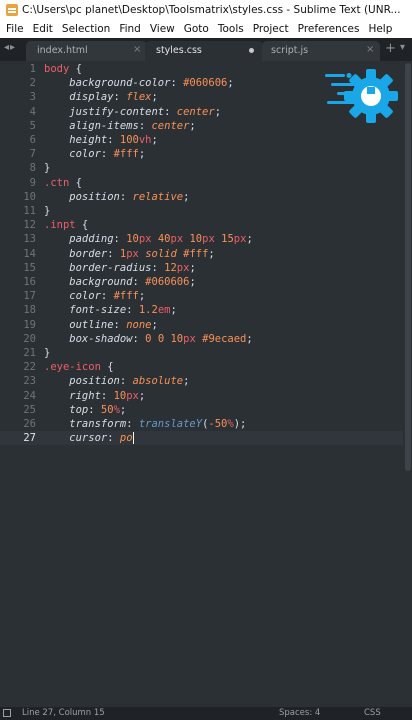 The image size is (412, 720). What do you see at coordinates (44, 29) in the screenshot?
I see `menu-edit: Edit` at bounding box center [44, 29].